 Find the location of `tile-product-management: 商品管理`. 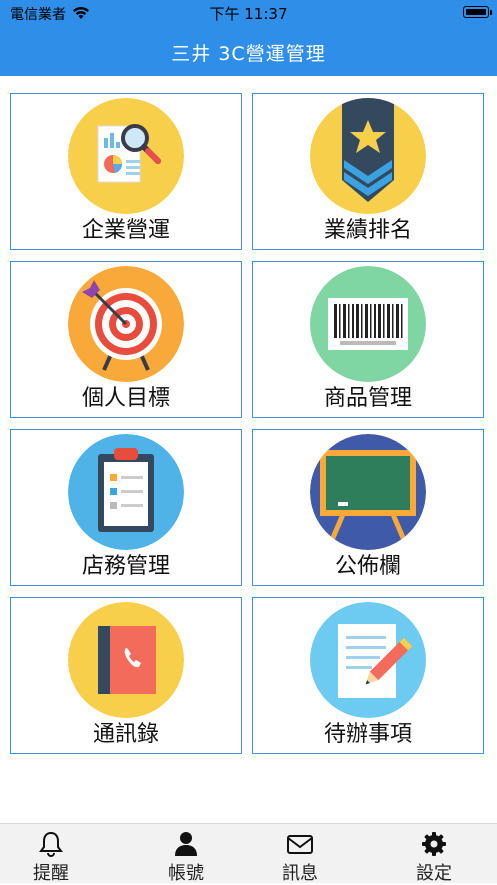

tile-product-management: 商品管理 is located at coordinates (368, 339).